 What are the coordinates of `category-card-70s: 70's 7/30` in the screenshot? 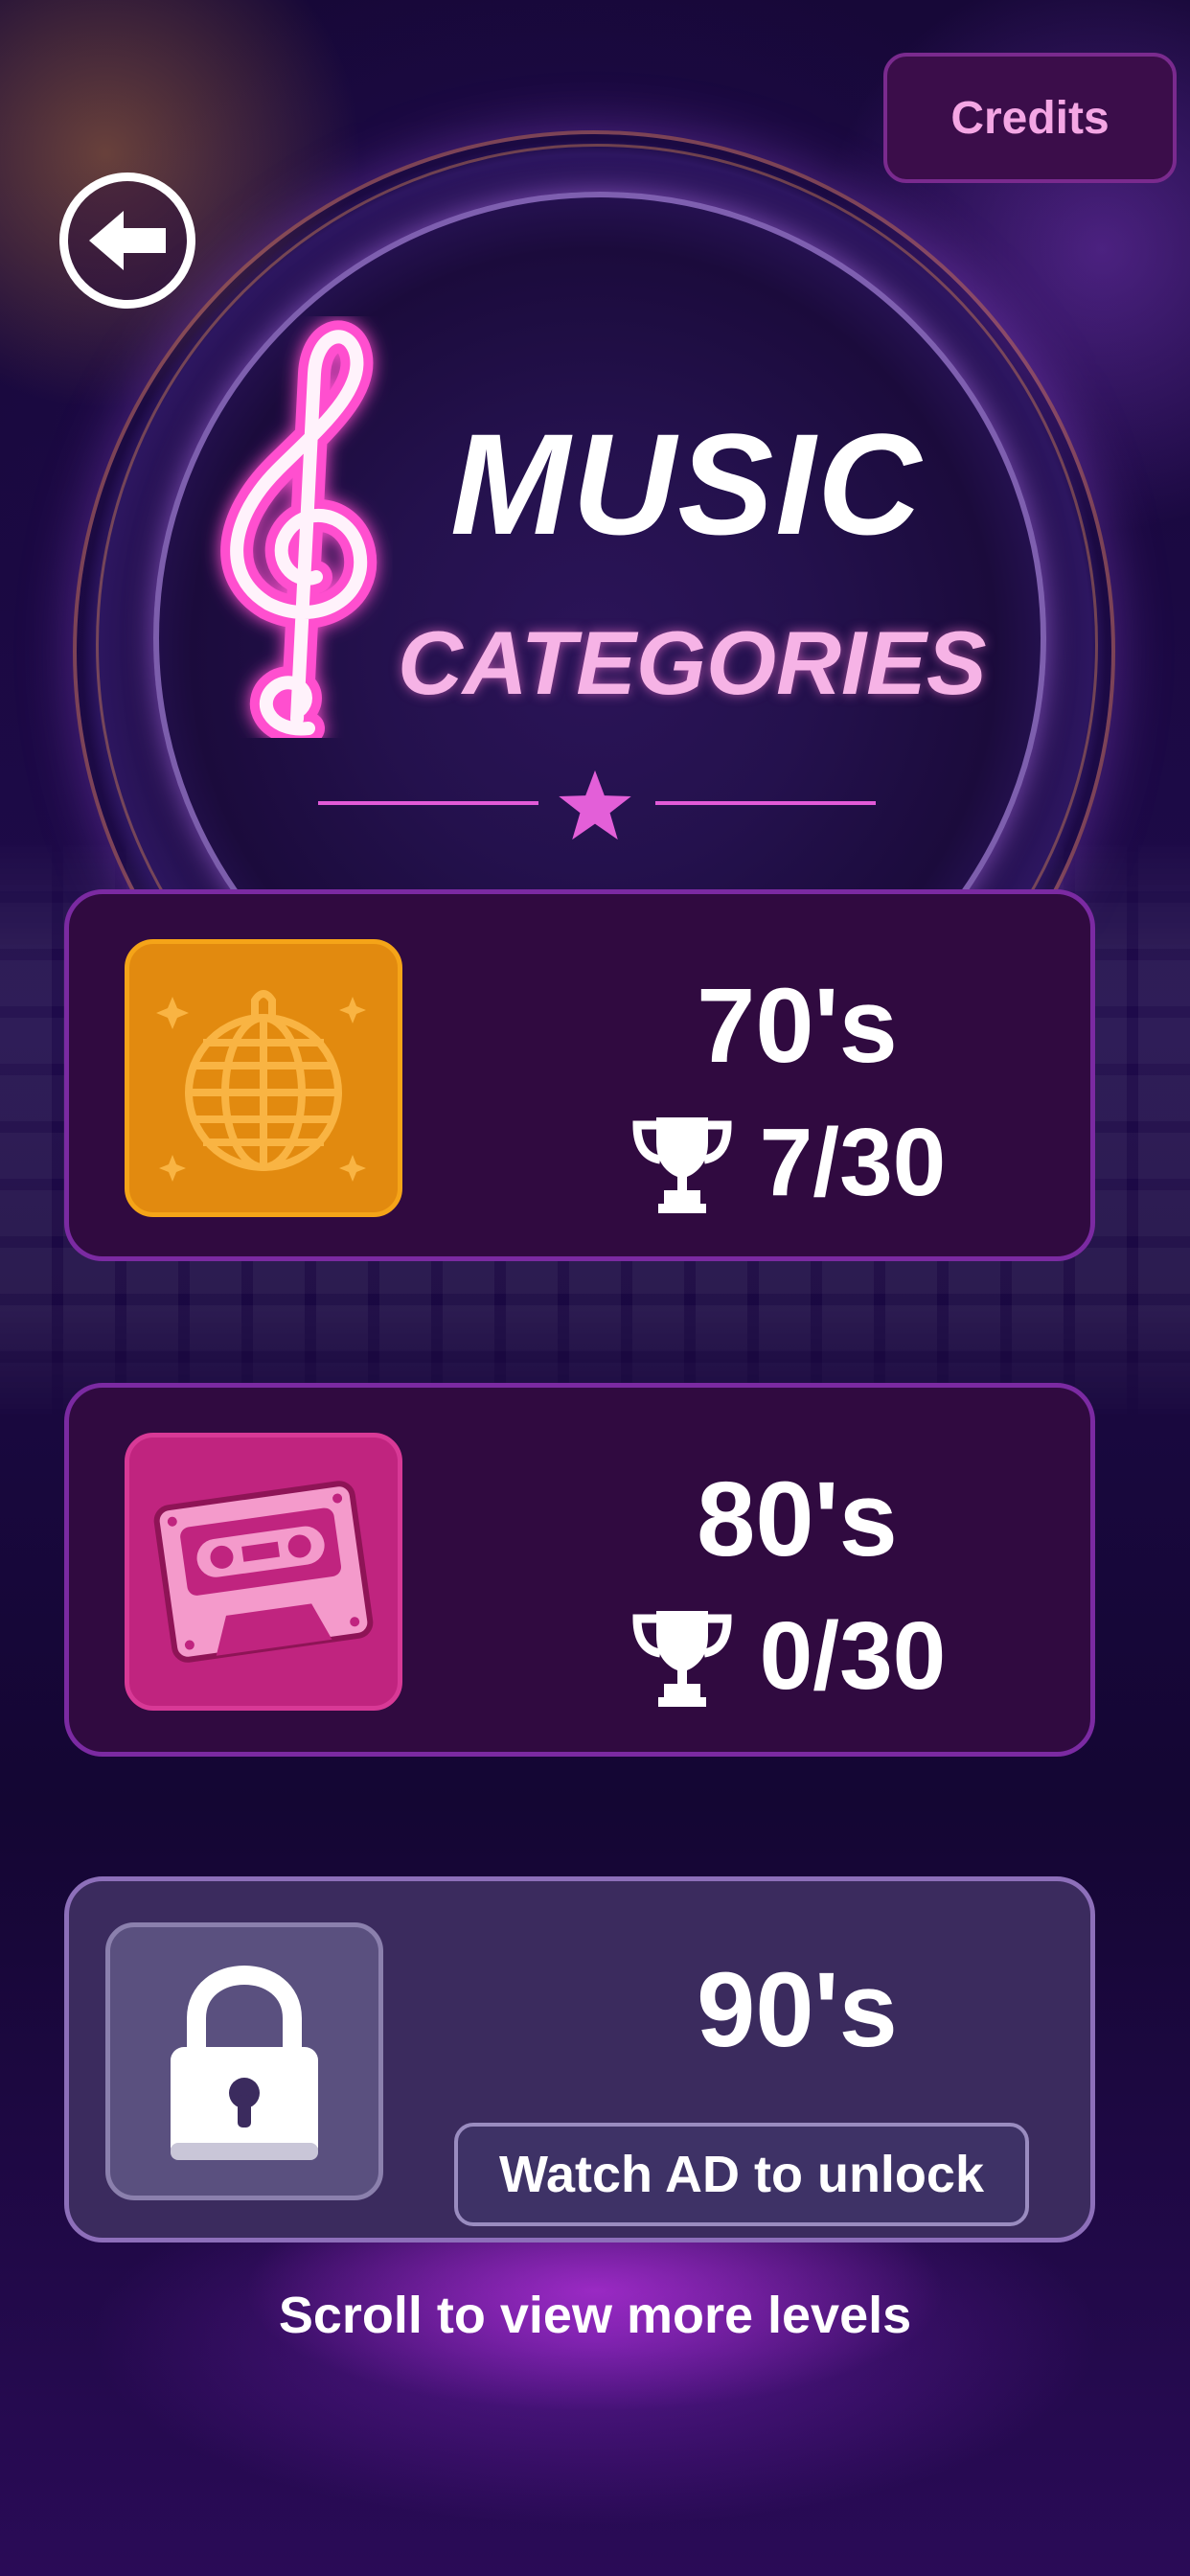 It's located at (579, 1075).